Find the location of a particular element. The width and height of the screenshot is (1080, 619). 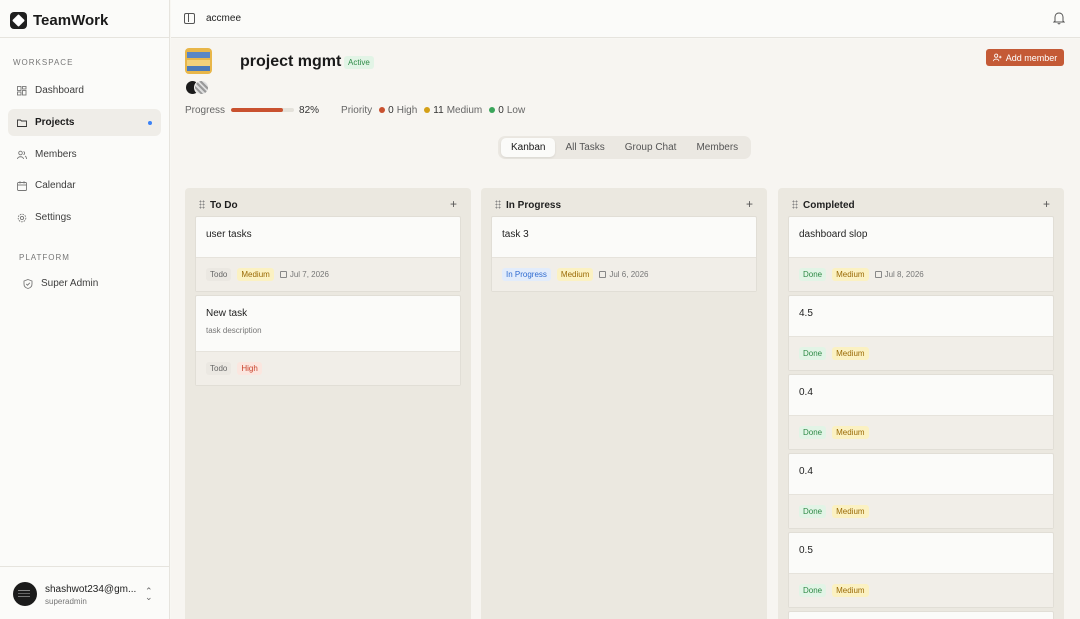

add-member-button: Add member is located at coordinates (1025, 57).